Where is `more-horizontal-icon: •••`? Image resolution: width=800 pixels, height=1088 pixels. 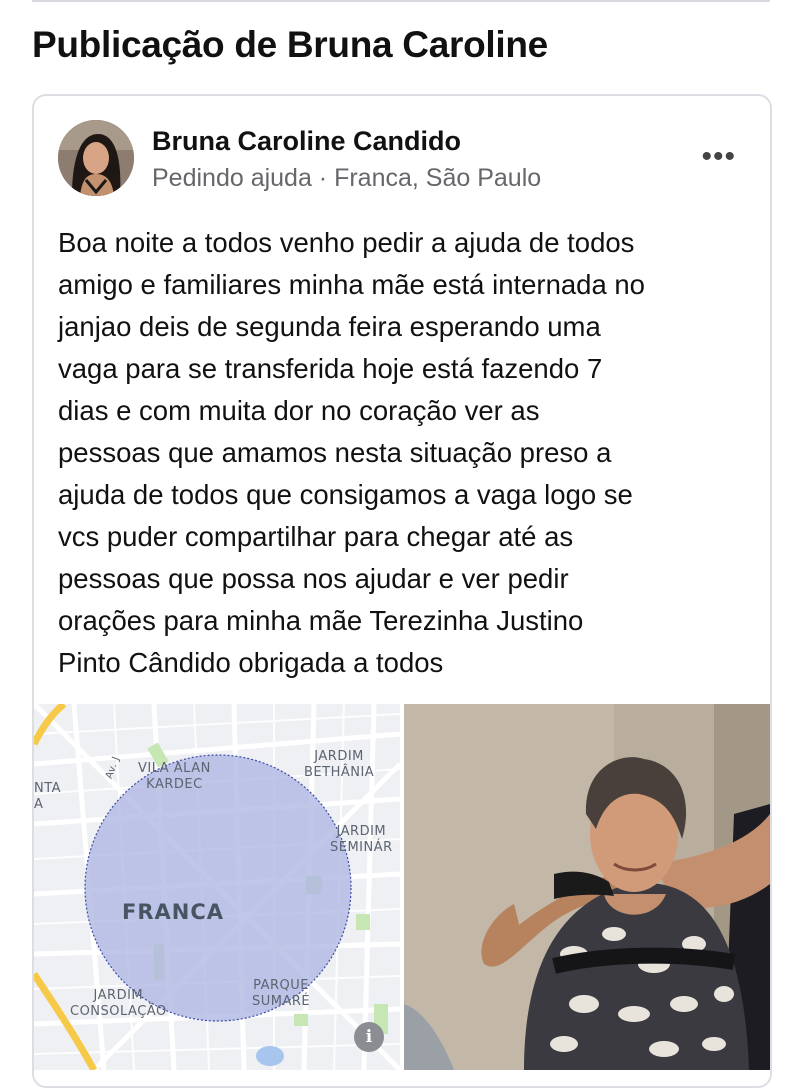
more-horizontal-icon: ••• is located at coordinates (718, 157).